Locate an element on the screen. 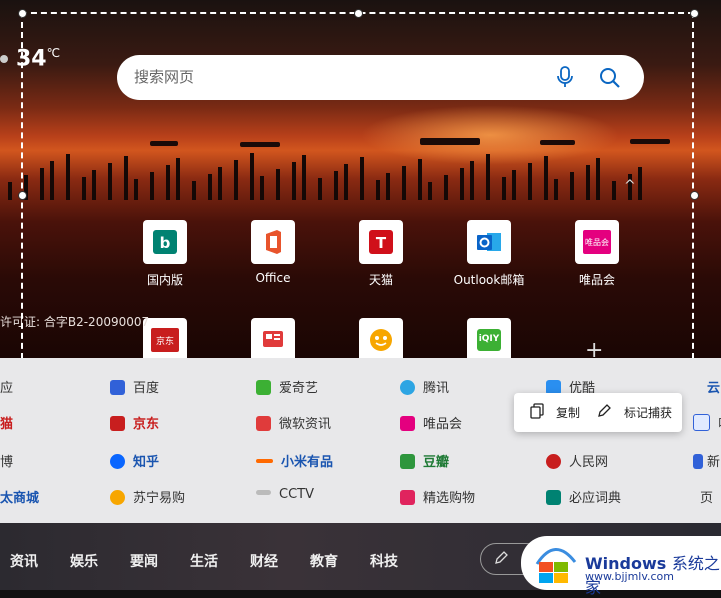 This screenshot has width=721, height=598. link-cctv: CCTV is located at coordinates (285, 494).